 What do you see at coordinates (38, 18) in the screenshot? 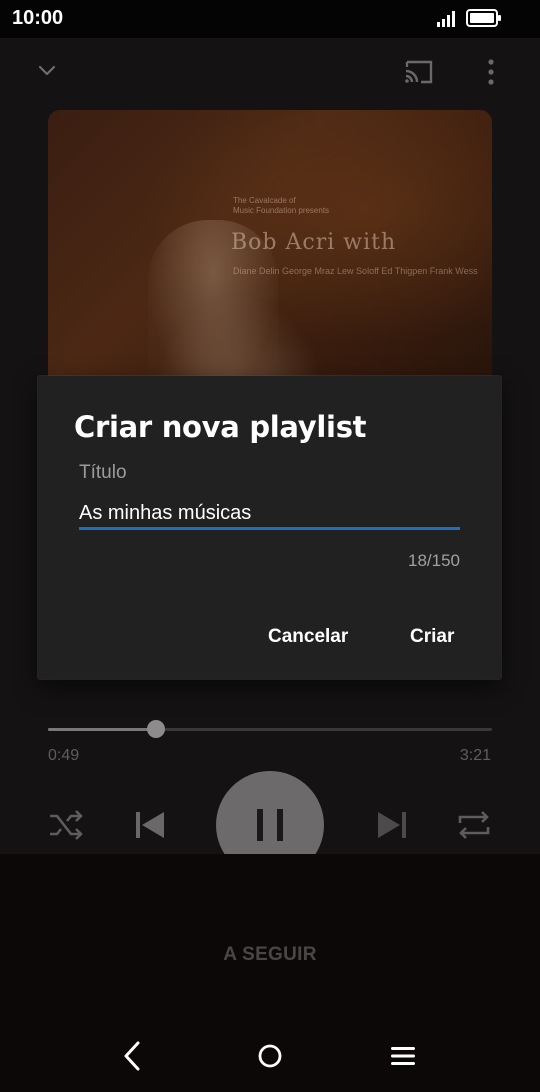
I see `status-time: 10:00` at bounding box center [38, 18].